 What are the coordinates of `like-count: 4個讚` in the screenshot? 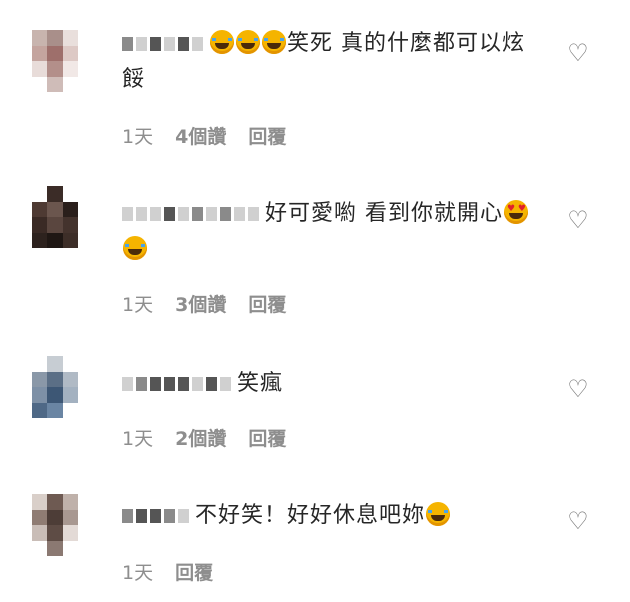 It's located at (200, 135).